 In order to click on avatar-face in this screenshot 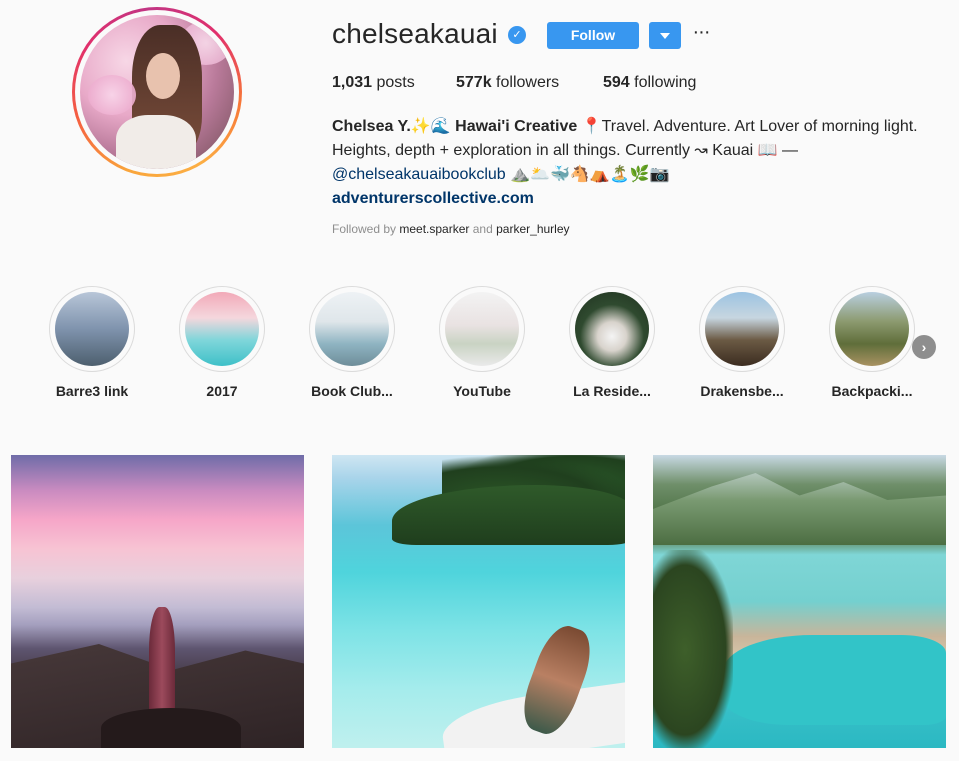, I will do `click(163, 76)`.